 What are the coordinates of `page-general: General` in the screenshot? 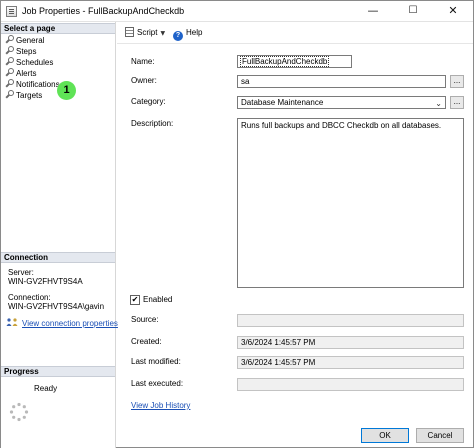 It's located at (24, 40).